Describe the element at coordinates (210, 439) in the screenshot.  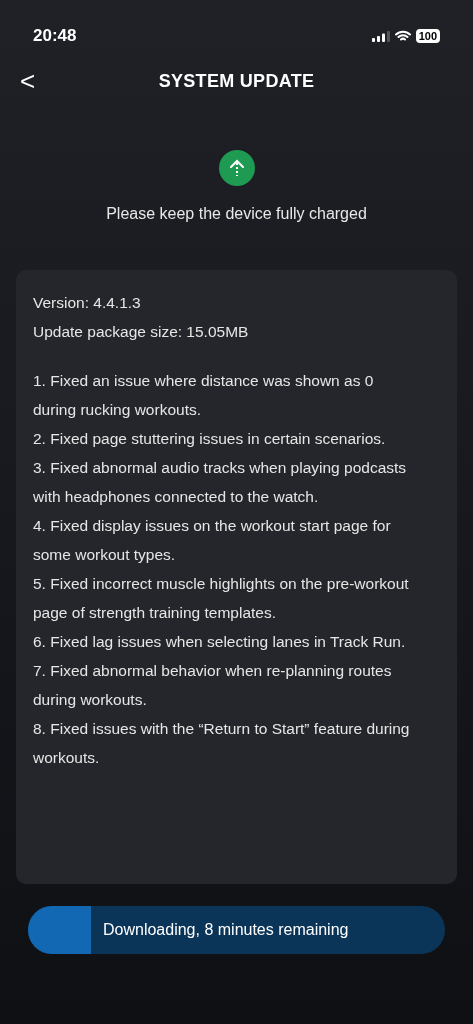
I see `release-note: 2. Fixed page stuttering issues in certain scenarios.` at that location.